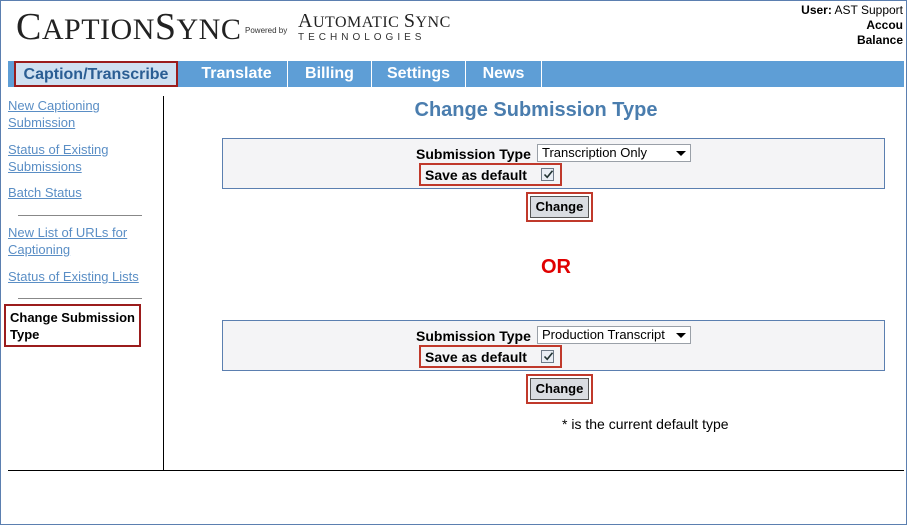 This screenshot has width=907, height=525. Describe the element at coordinates (594, 152) in the screenshot. I see `select-value: Transcription Only` at that location.